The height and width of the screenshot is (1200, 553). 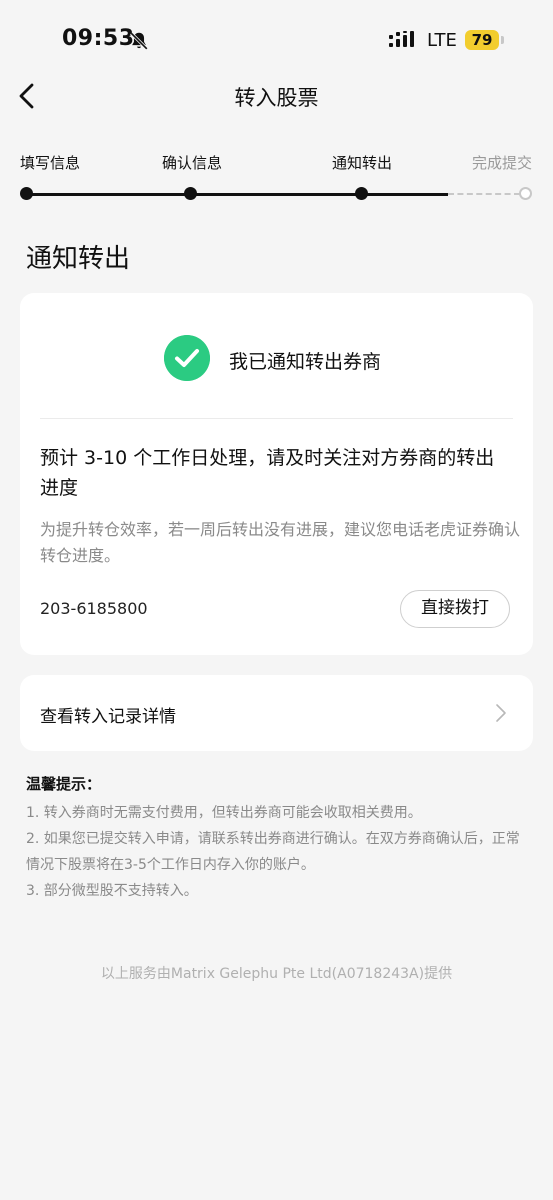 I want to click on transfer-record-link: 查看转入记录详情, so click(x=276, y=713).